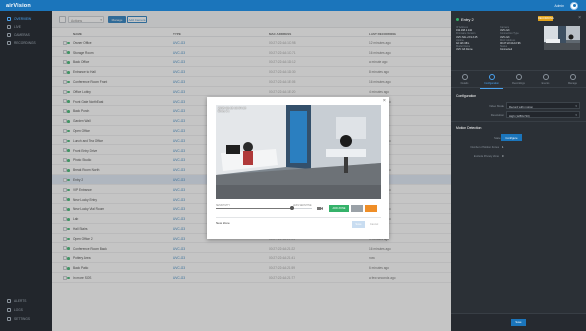 The width and height of the screenshot is (586, 331). What do you see at coordinates (574, 5) in the screenshot?
I see `avatar` at bounding box center [574, 5].